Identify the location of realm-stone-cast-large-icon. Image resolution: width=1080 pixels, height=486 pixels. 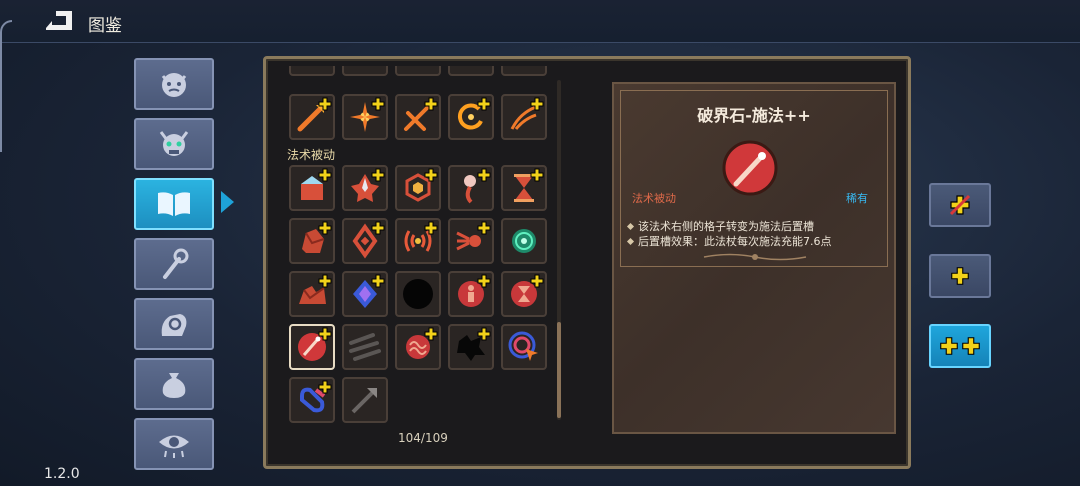
(750, 168).